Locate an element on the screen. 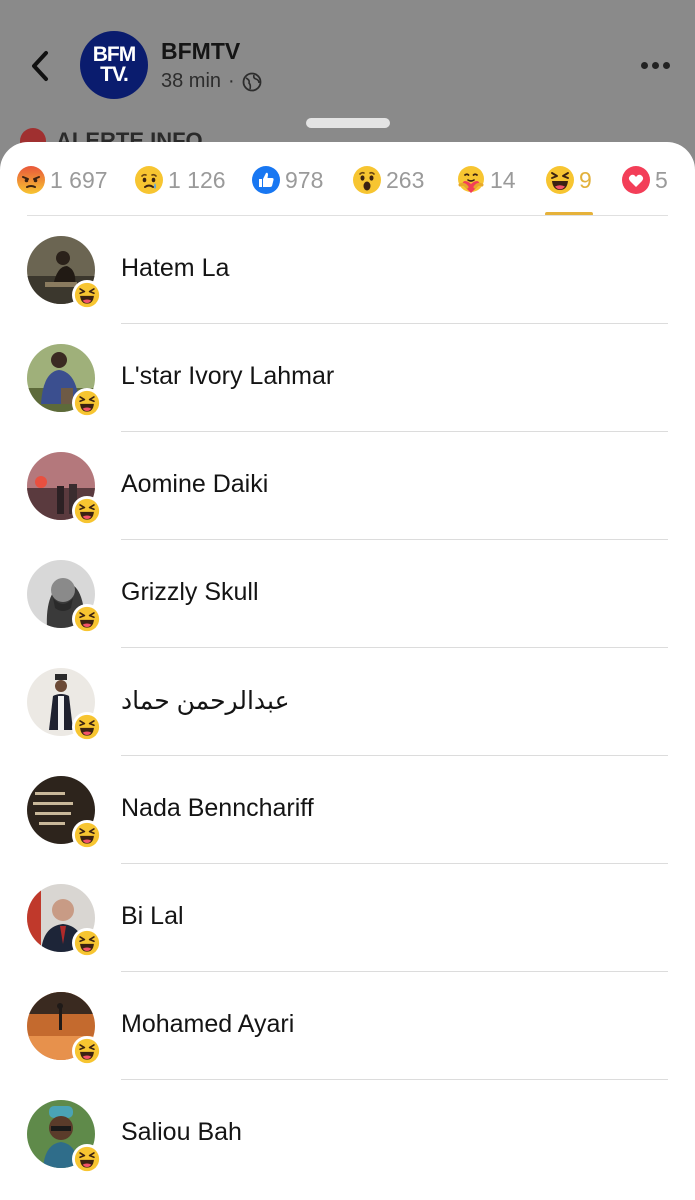 This screenshot has width=695, height=1200. reactor-name: L'star Ivory Lahmar is located at coordinates (227, 376).